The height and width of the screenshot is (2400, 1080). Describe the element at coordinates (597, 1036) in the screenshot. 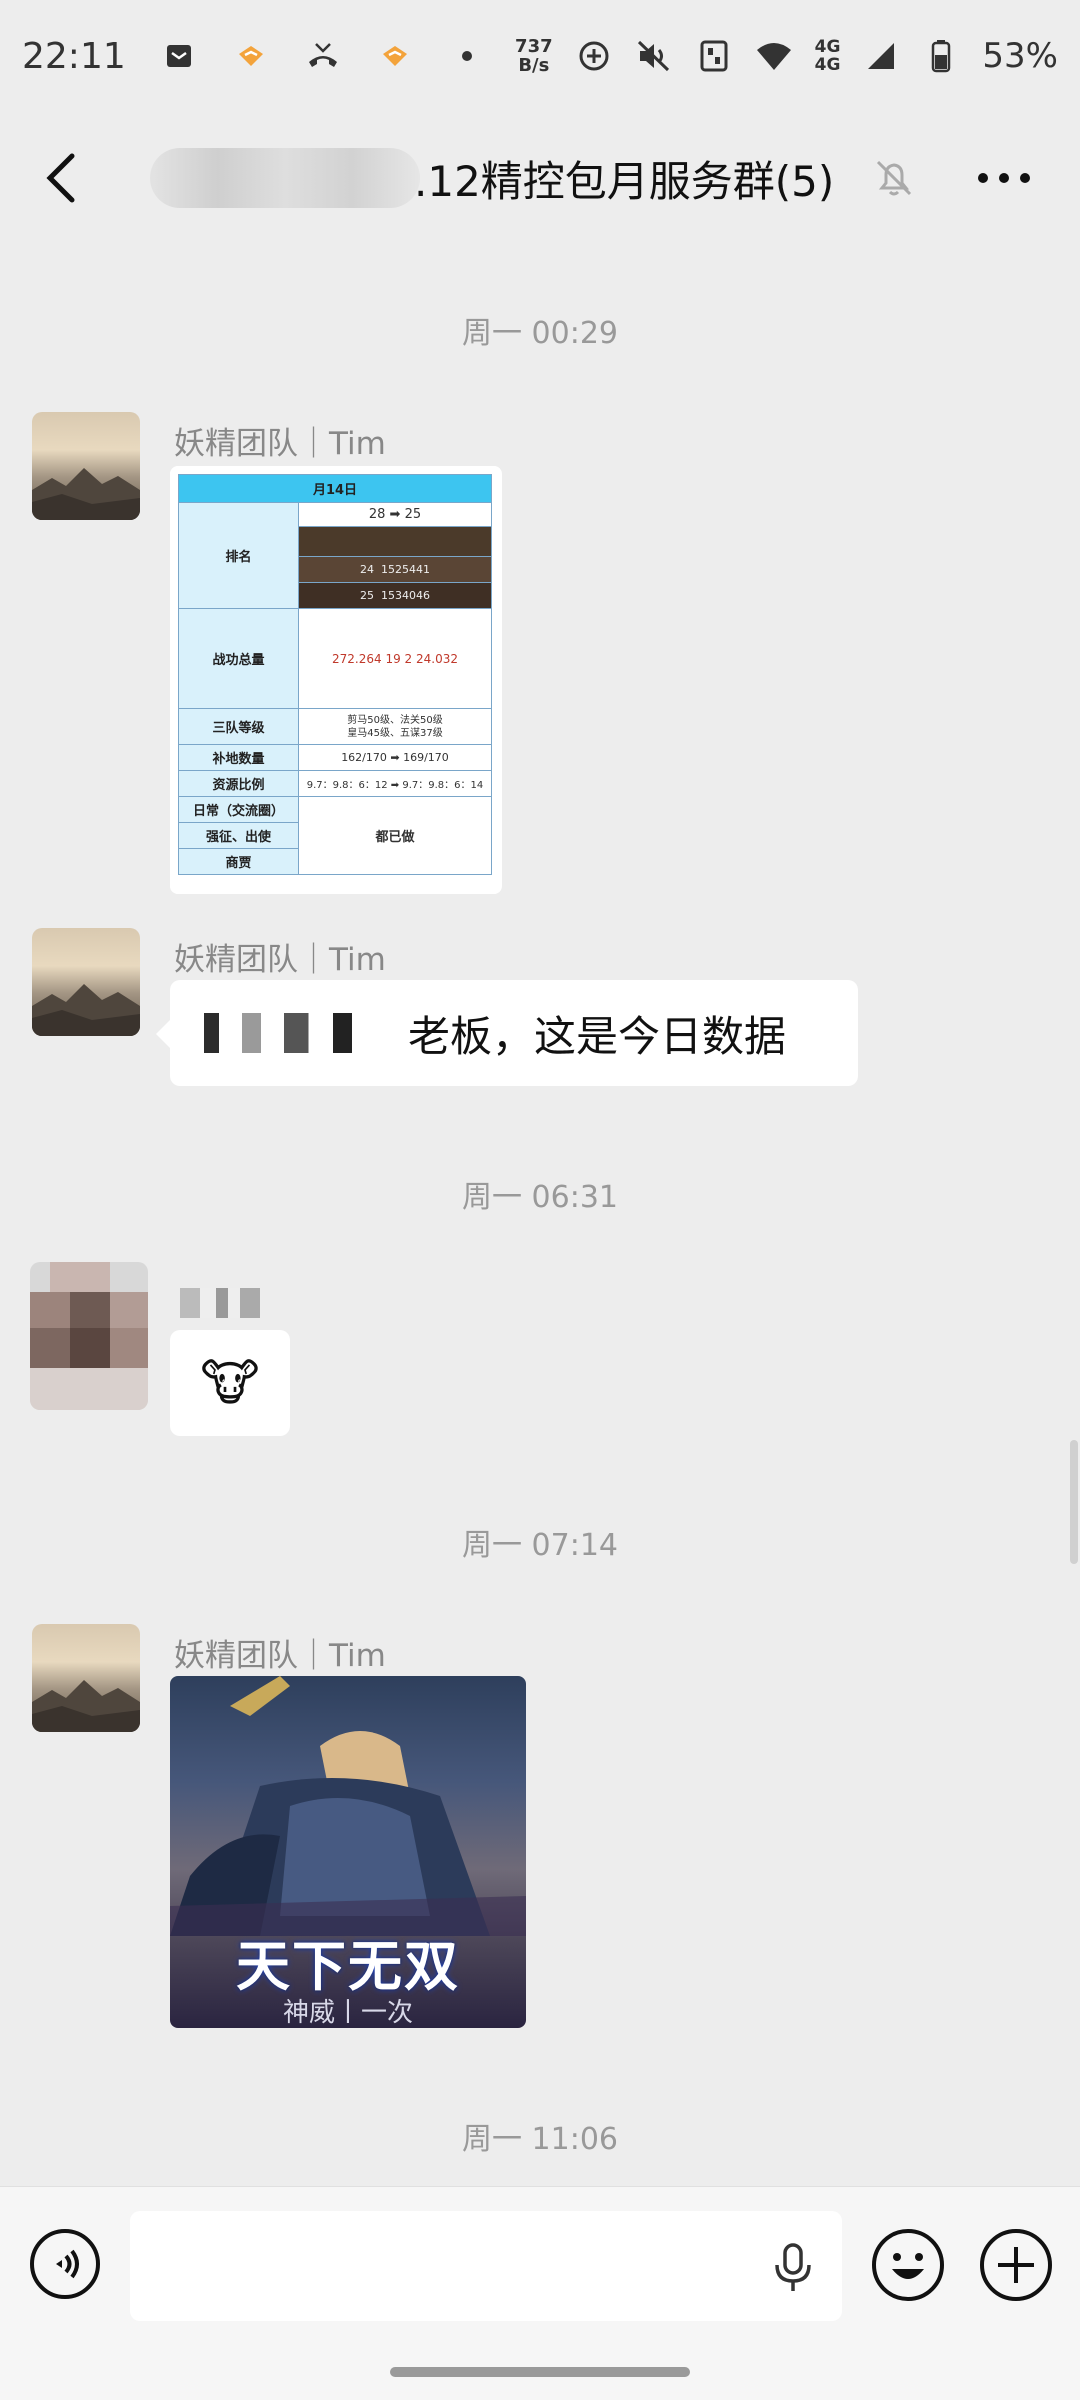

I see `message-text: 老板，这是今日数据` at that location.